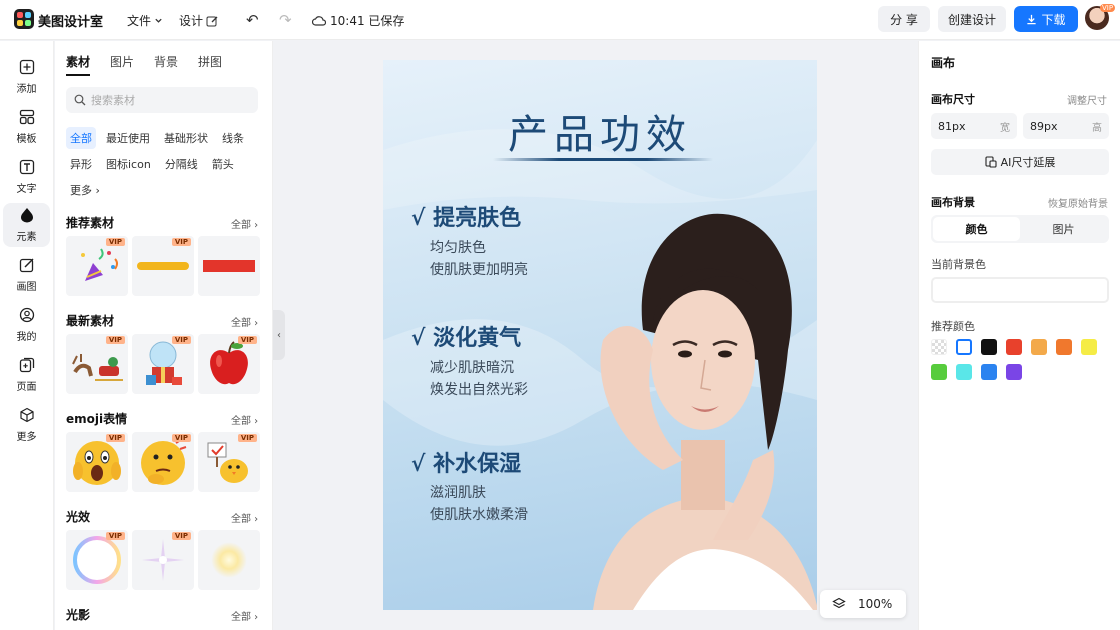 This screenshot has height=630, width=1120. Describe the element at coordinates (26, 225) in the screenshot. I see `rail-item-elements: 元素` at that location.